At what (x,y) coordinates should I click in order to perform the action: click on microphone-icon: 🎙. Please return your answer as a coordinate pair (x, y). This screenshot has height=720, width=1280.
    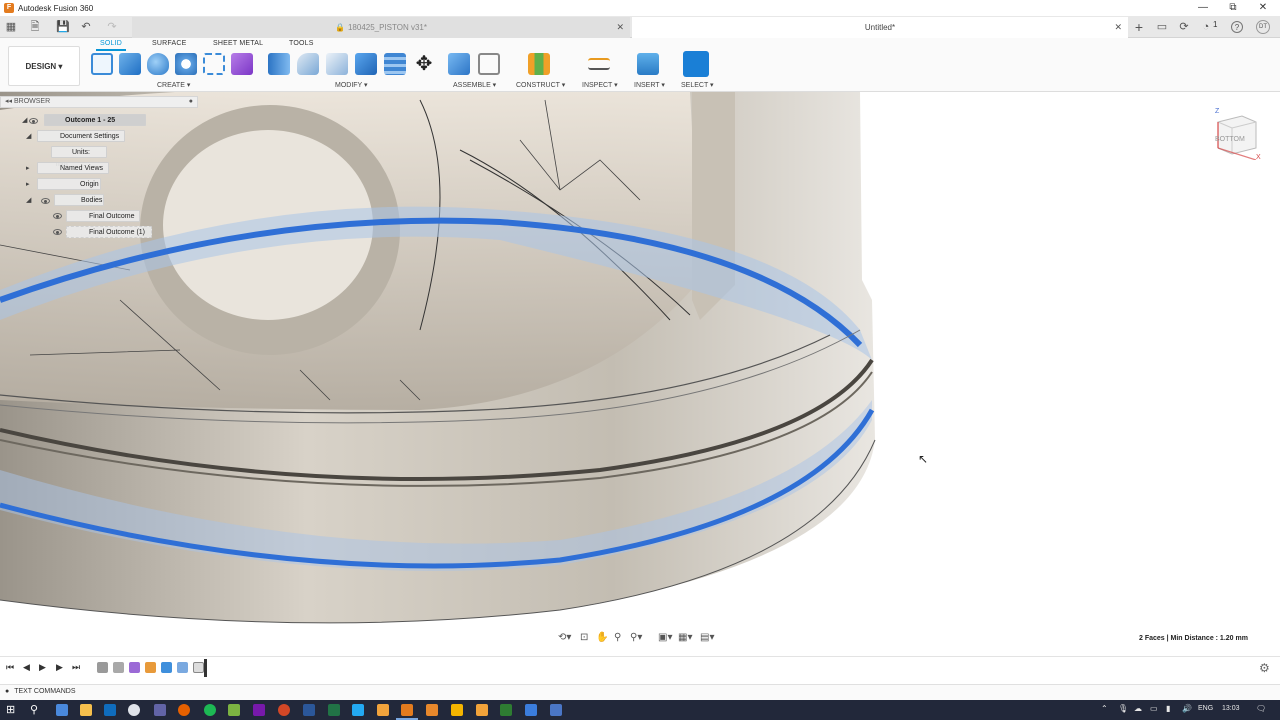
    Looking at the image, I should click on (1123, 708).